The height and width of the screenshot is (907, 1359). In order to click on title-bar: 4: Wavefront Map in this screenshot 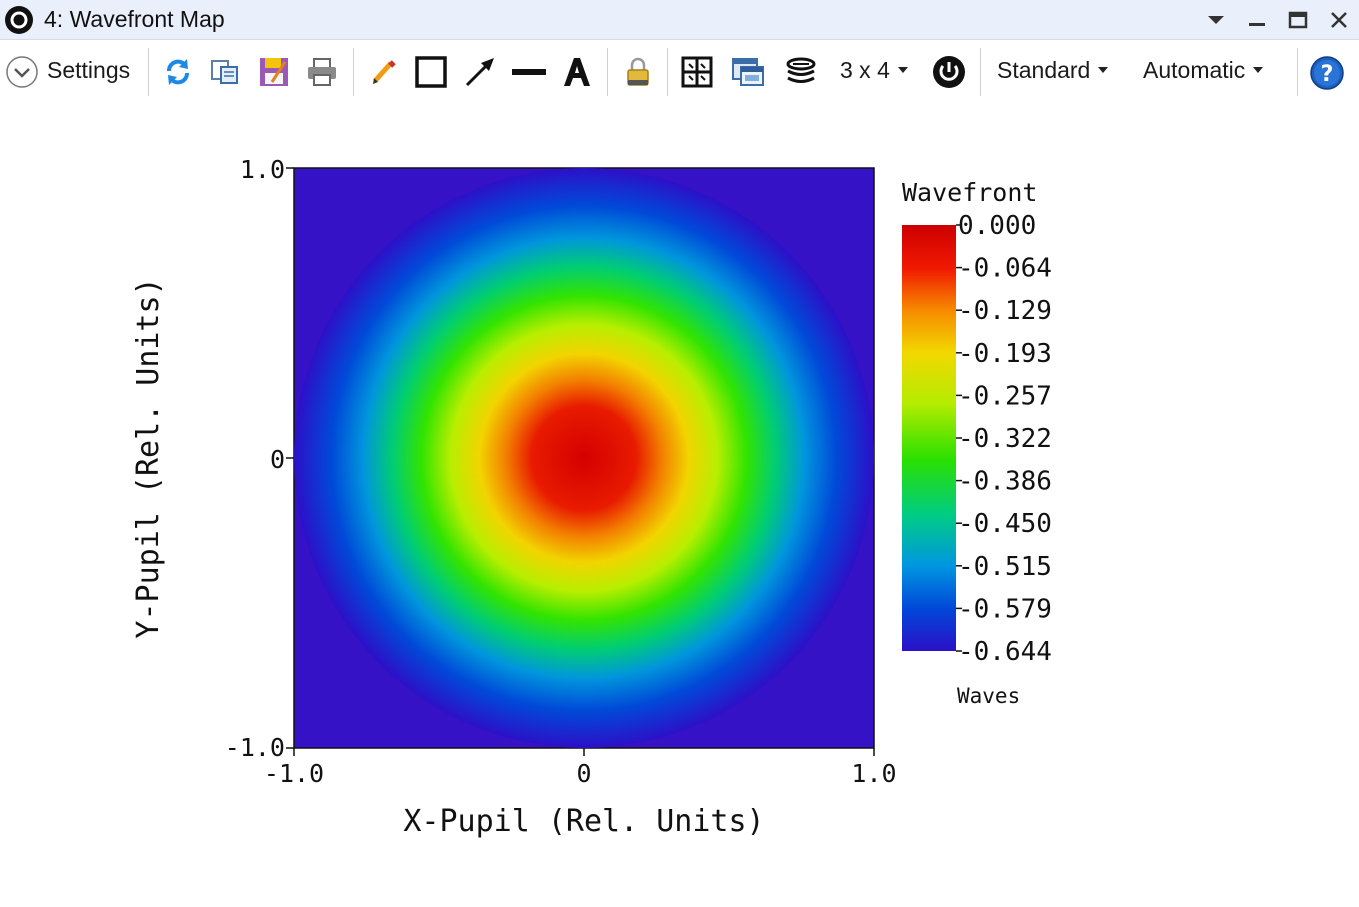, I will do `click(679, 20)`.